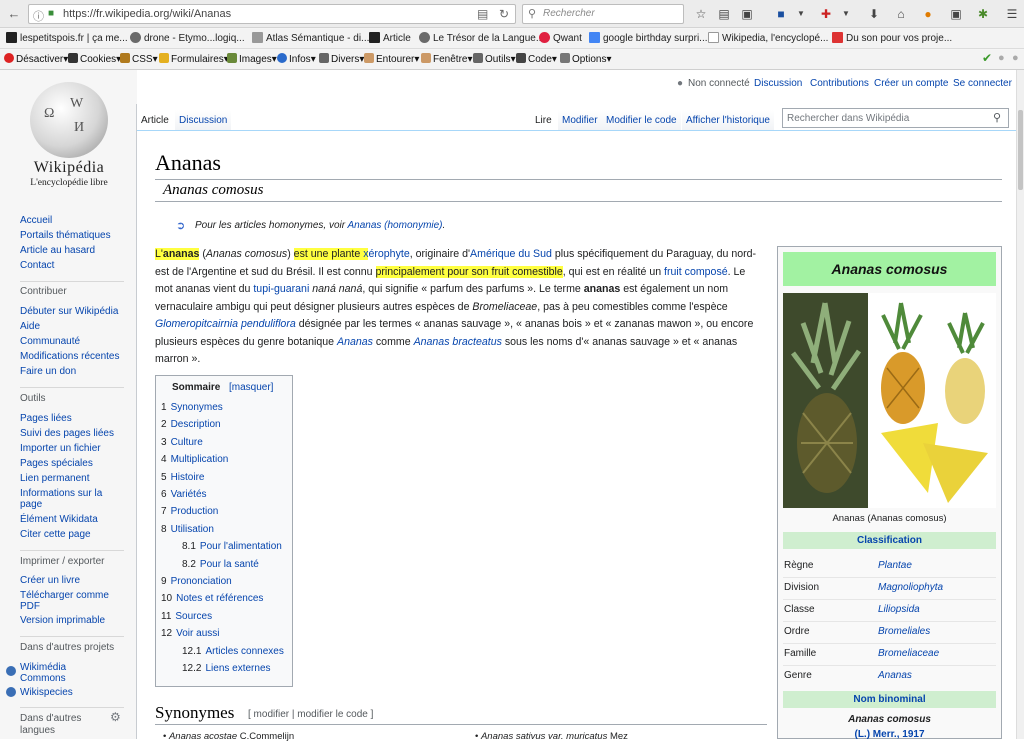  I want to click on toc-item: 2 Description, so click(191, 424).